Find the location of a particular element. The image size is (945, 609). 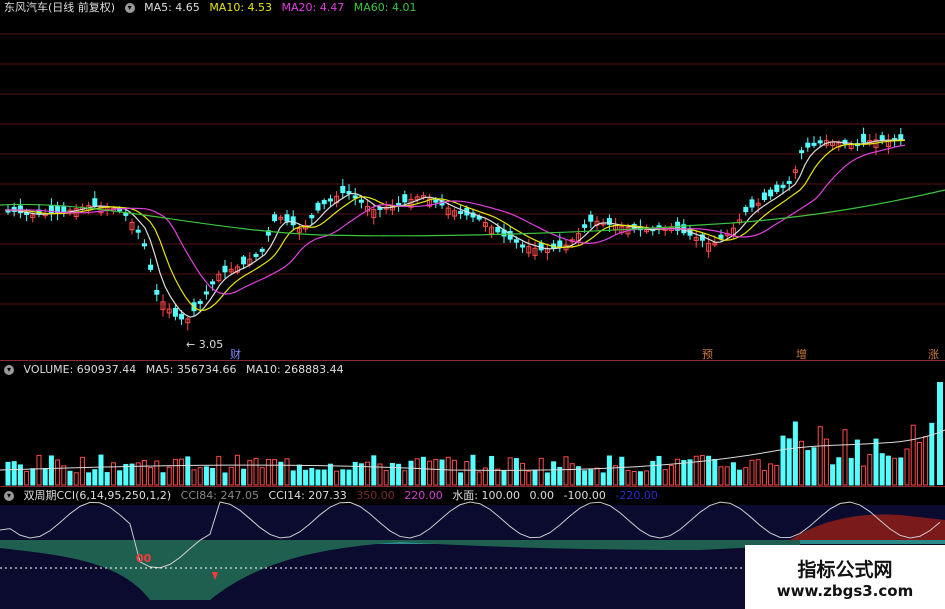

volume-ma10-value: MA10: 268883.44 is located at coordinates (294, 369).